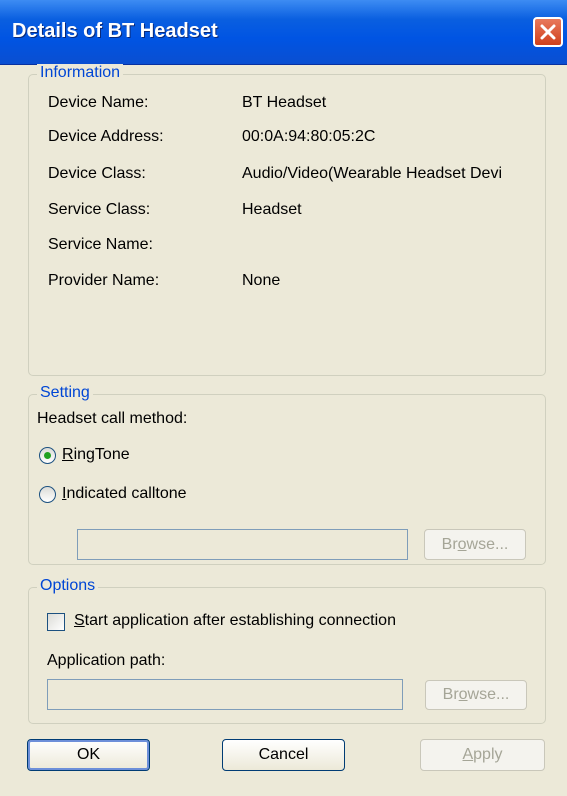  I want to click on start-application-checkbox-box, so click(56, 622).